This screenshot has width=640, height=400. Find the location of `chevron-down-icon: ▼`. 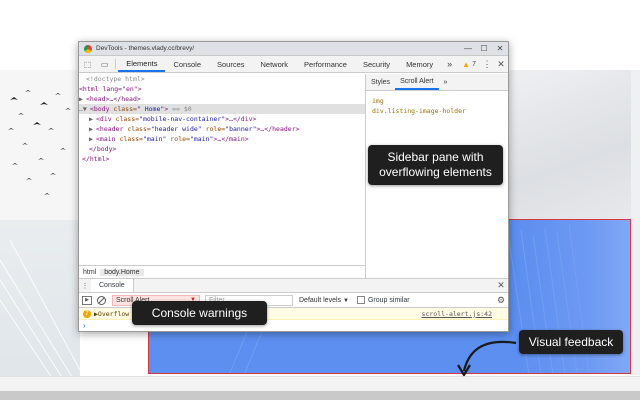

chevron-down-icon: ▼ is located at coordinates (346, 301).